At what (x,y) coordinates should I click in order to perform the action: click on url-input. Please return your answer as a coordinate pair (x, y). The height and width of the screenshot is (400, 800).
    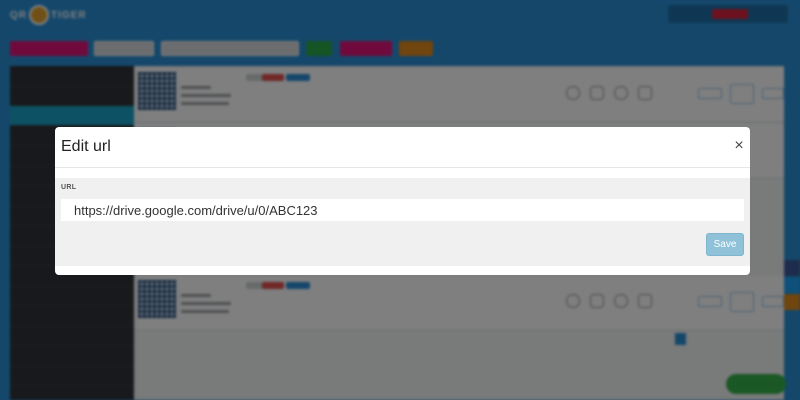
    Looking at the image, I should click on (402, 210).